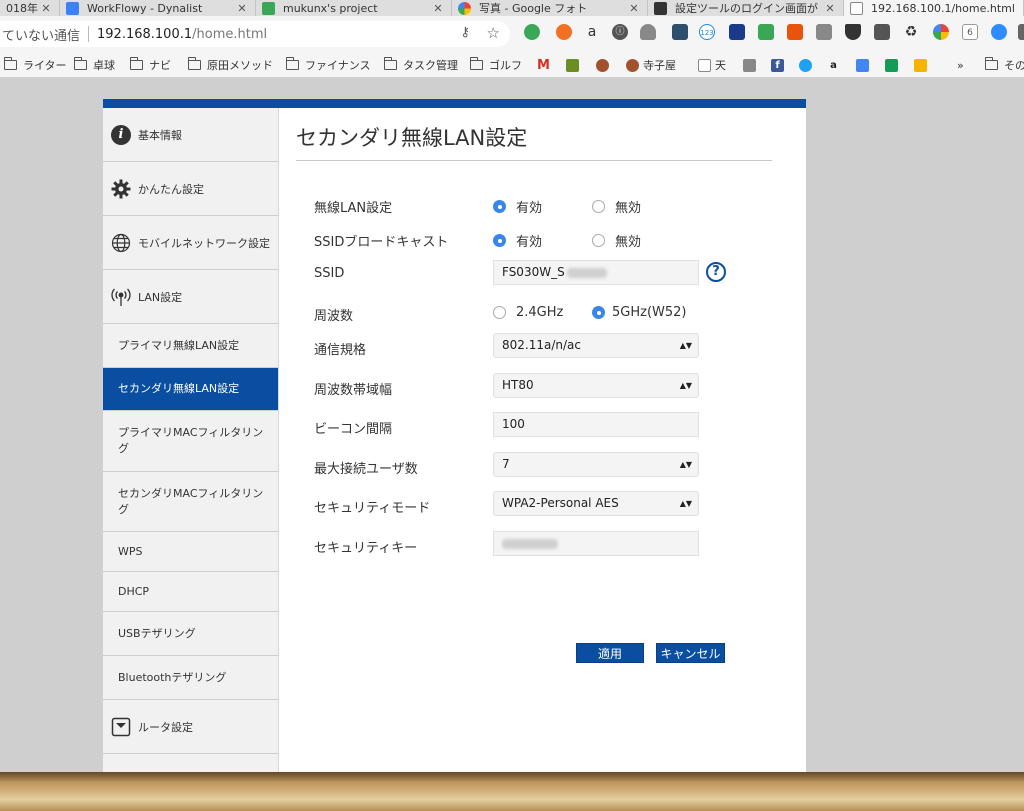  I want to click on sidebar-item-bluetooth-tethering: Bluetoothテザリング, so click(190, 678).